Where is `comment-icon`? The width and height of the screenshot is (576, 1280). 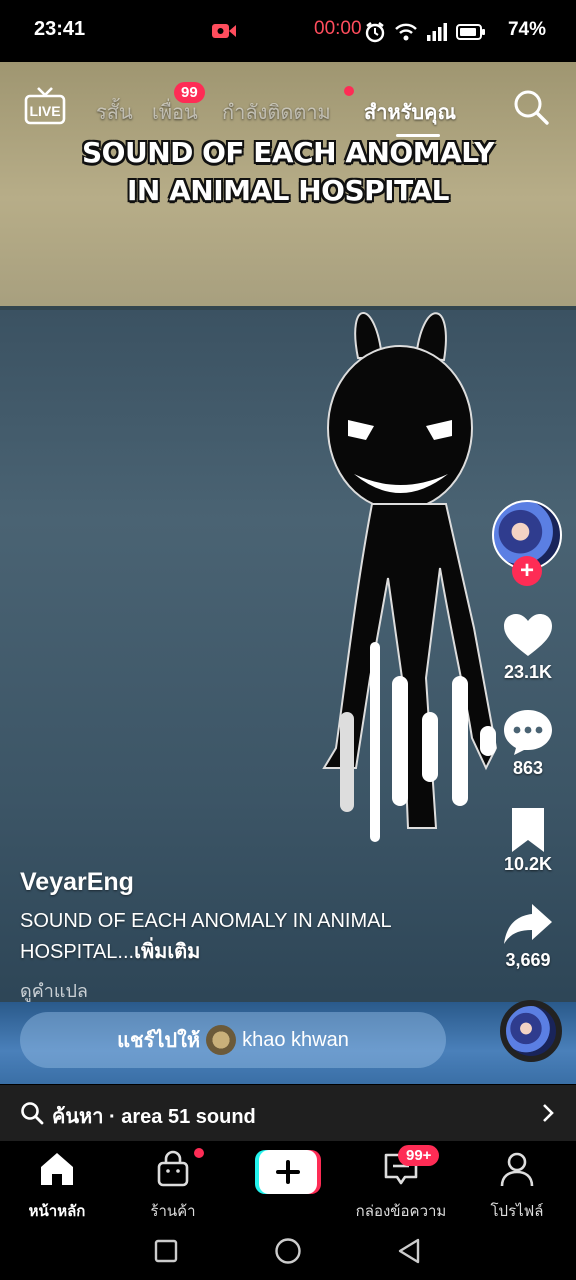 comment-icon is located at coordinates (528, 732).